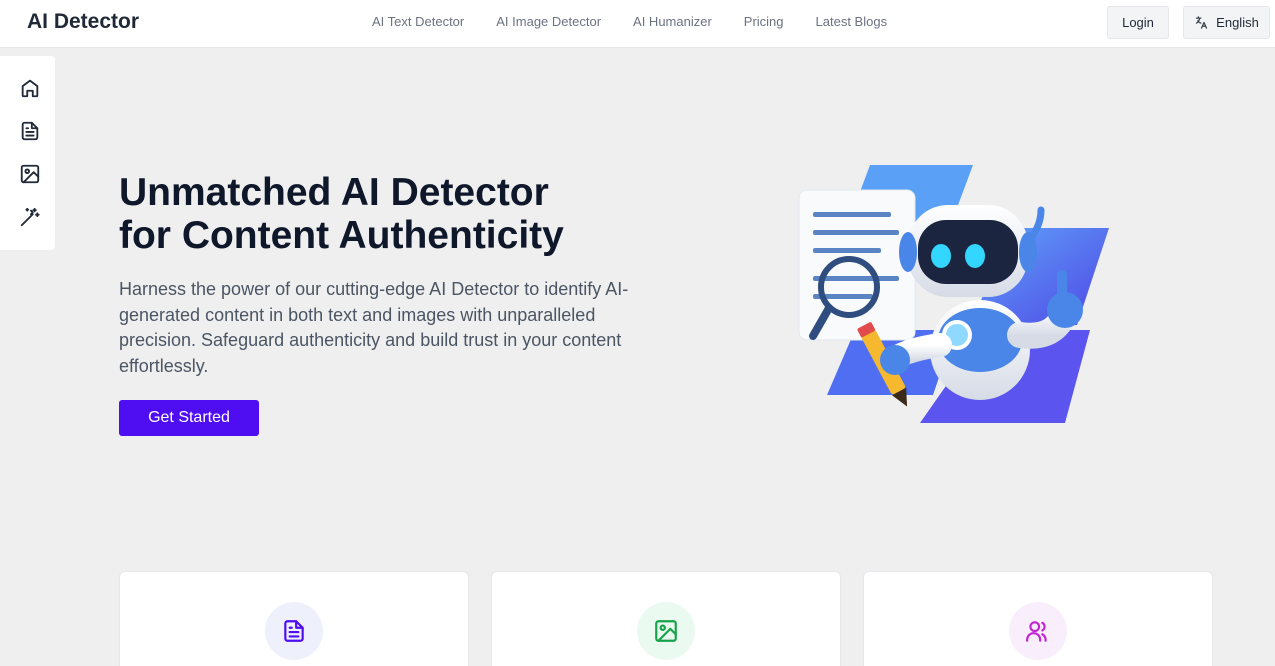 The height and width of the screenshot is (666, 1275). I want to click on robot-illustration, so click(953, 294).